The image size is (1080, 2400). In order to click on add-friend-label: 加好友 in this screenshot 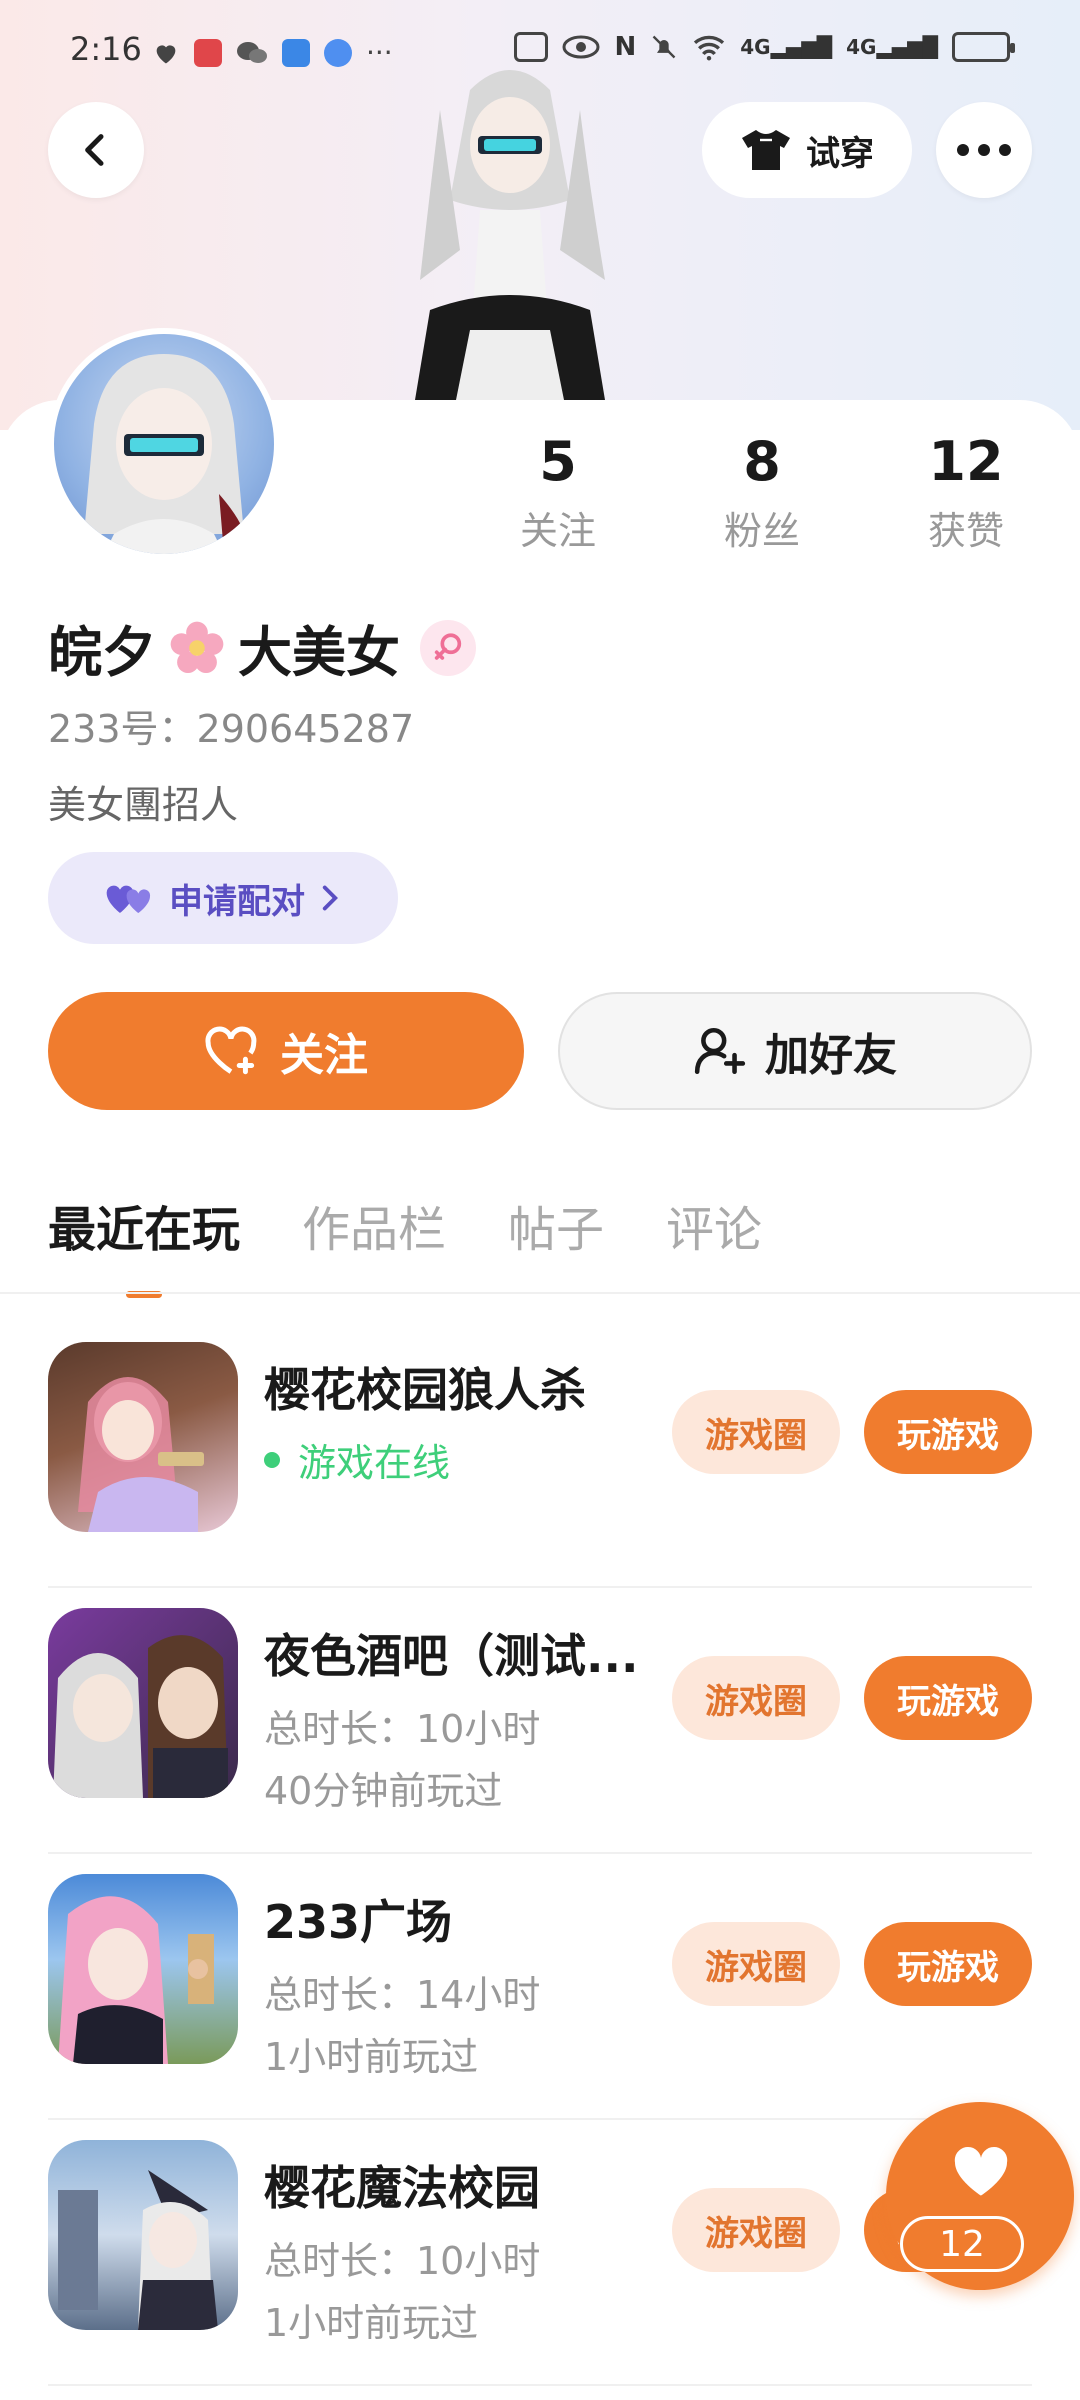, I will do `click(831, 1055)`.